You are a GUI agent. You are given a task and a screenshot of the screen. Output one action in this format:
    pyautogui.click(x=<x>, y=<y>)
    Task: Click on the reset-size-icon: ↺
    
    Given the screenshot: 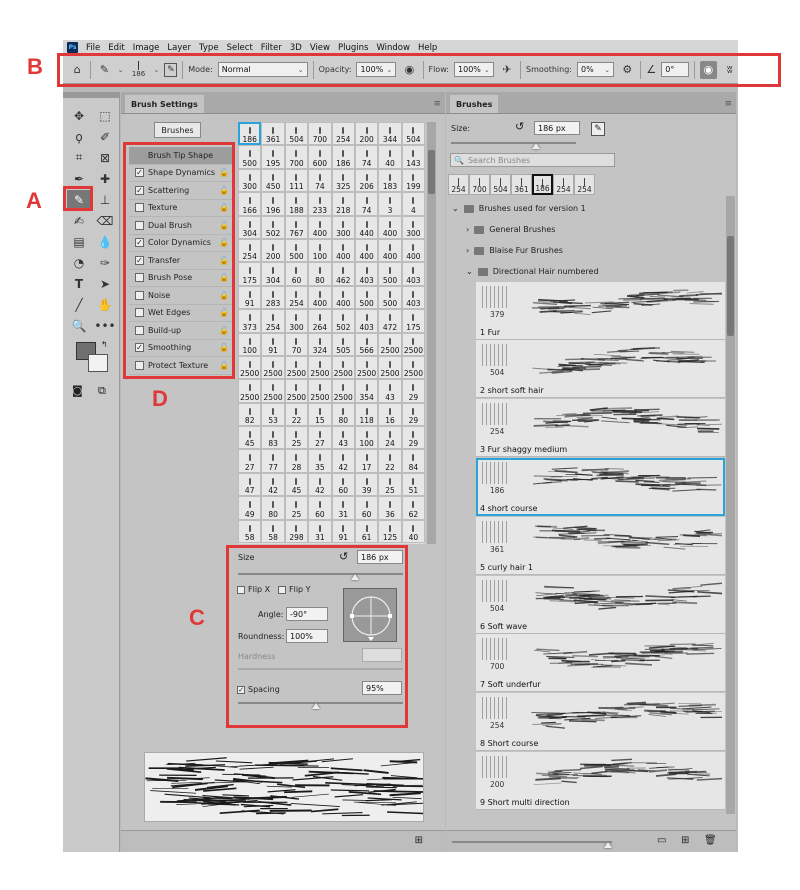 What is the action you would take?
    pyautogui.click(x=519, y=126)
    